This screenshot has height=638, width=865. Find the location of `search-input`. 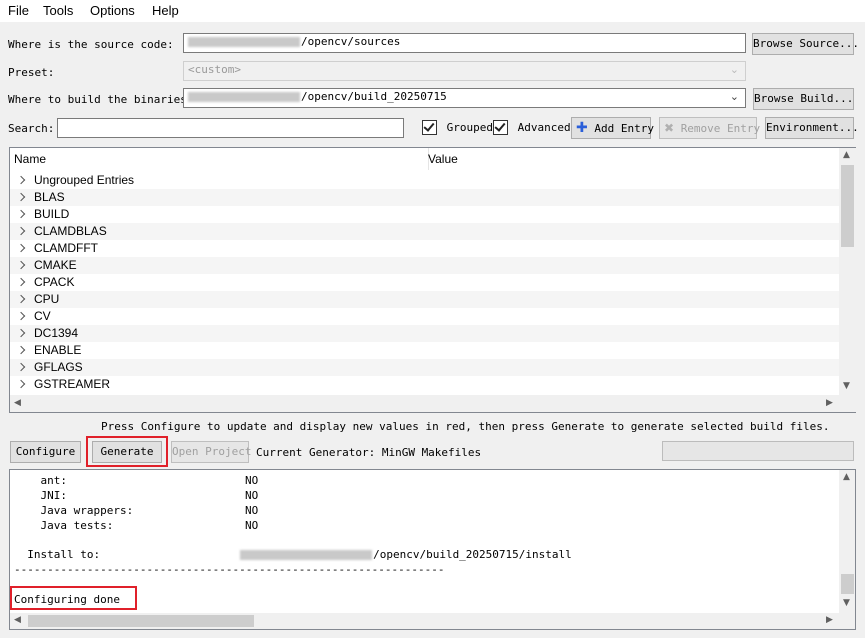

search-input is located at coordinates (230, 128).